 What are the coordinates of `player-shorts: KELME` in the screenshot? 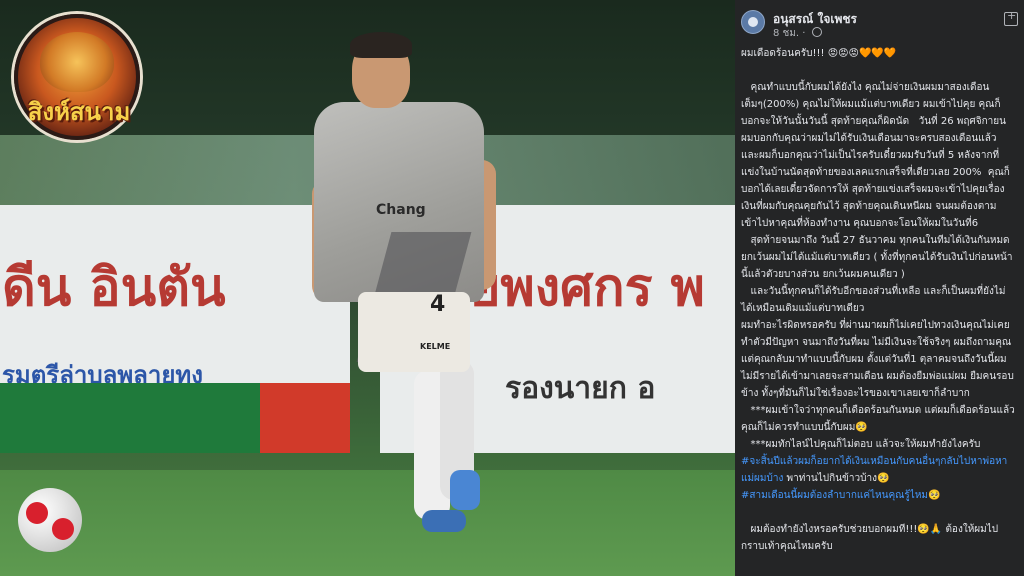 It's located at (414, 332).